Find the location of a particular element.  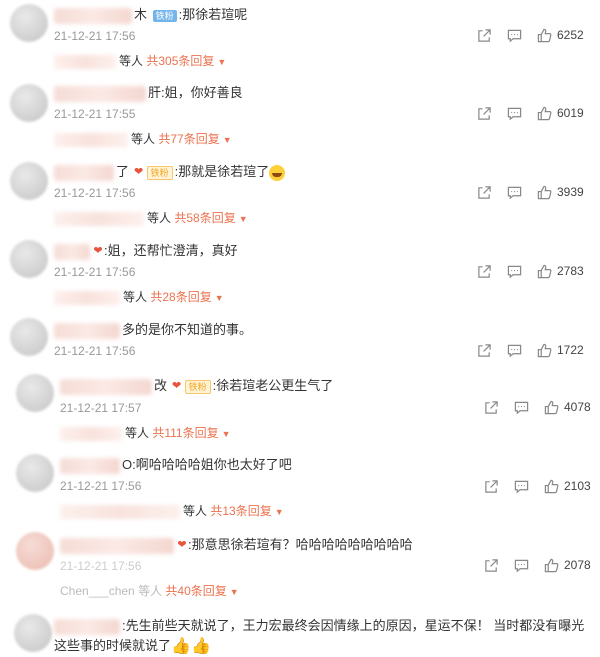

like-count: 2783 is located at coordinates (570, 271).